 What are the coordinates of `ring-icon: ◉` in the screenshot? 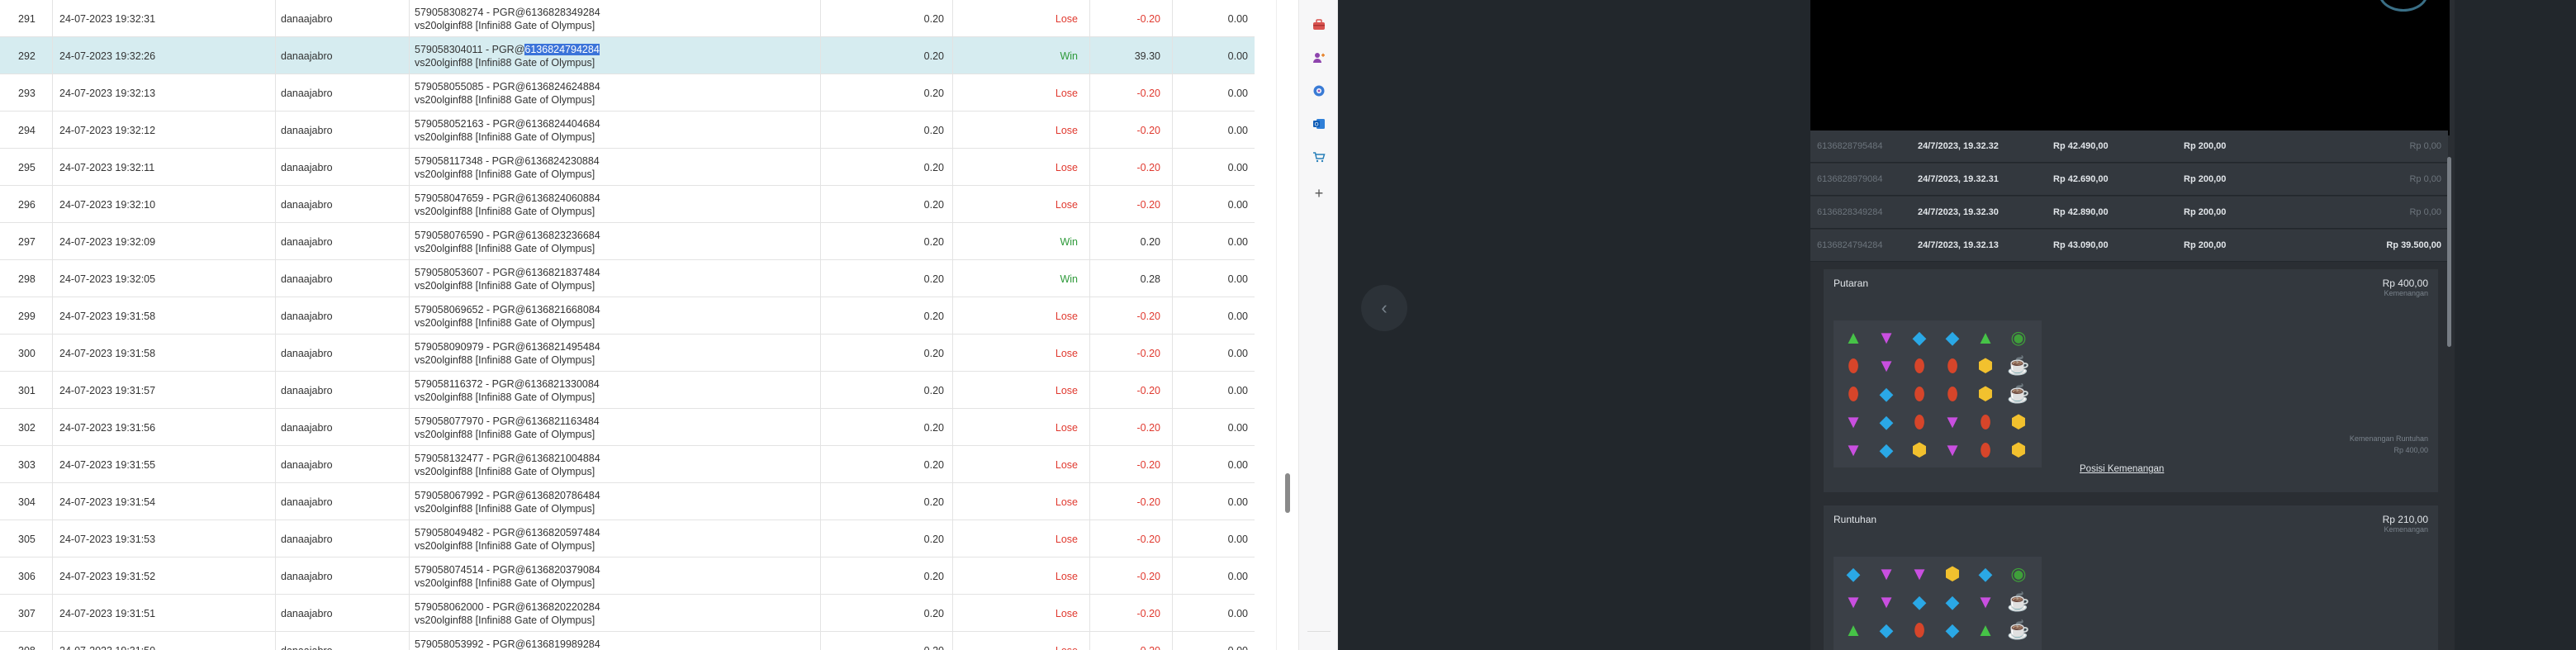 It's located at (2018, 338).